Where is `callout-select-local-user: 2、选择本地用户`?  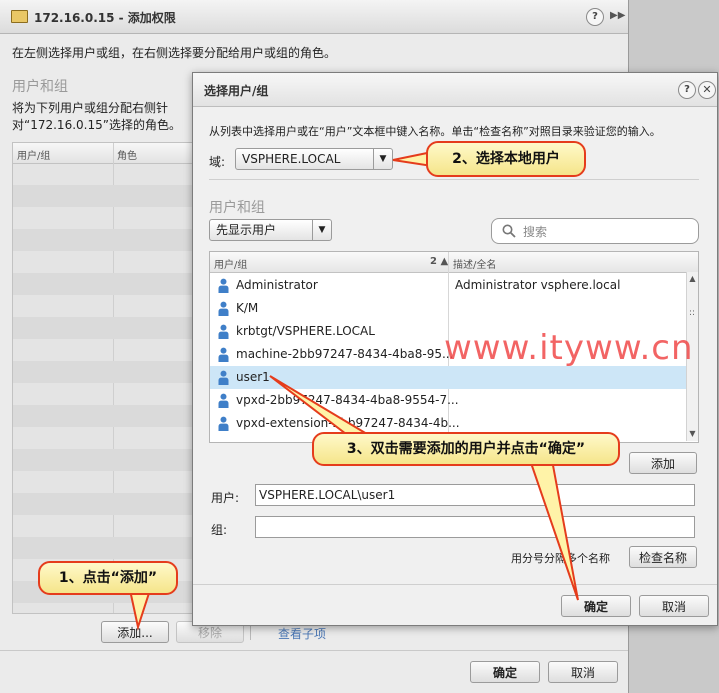 callout-select-local-user: 2、选择本地用户 is located at coordinates (506, 159).